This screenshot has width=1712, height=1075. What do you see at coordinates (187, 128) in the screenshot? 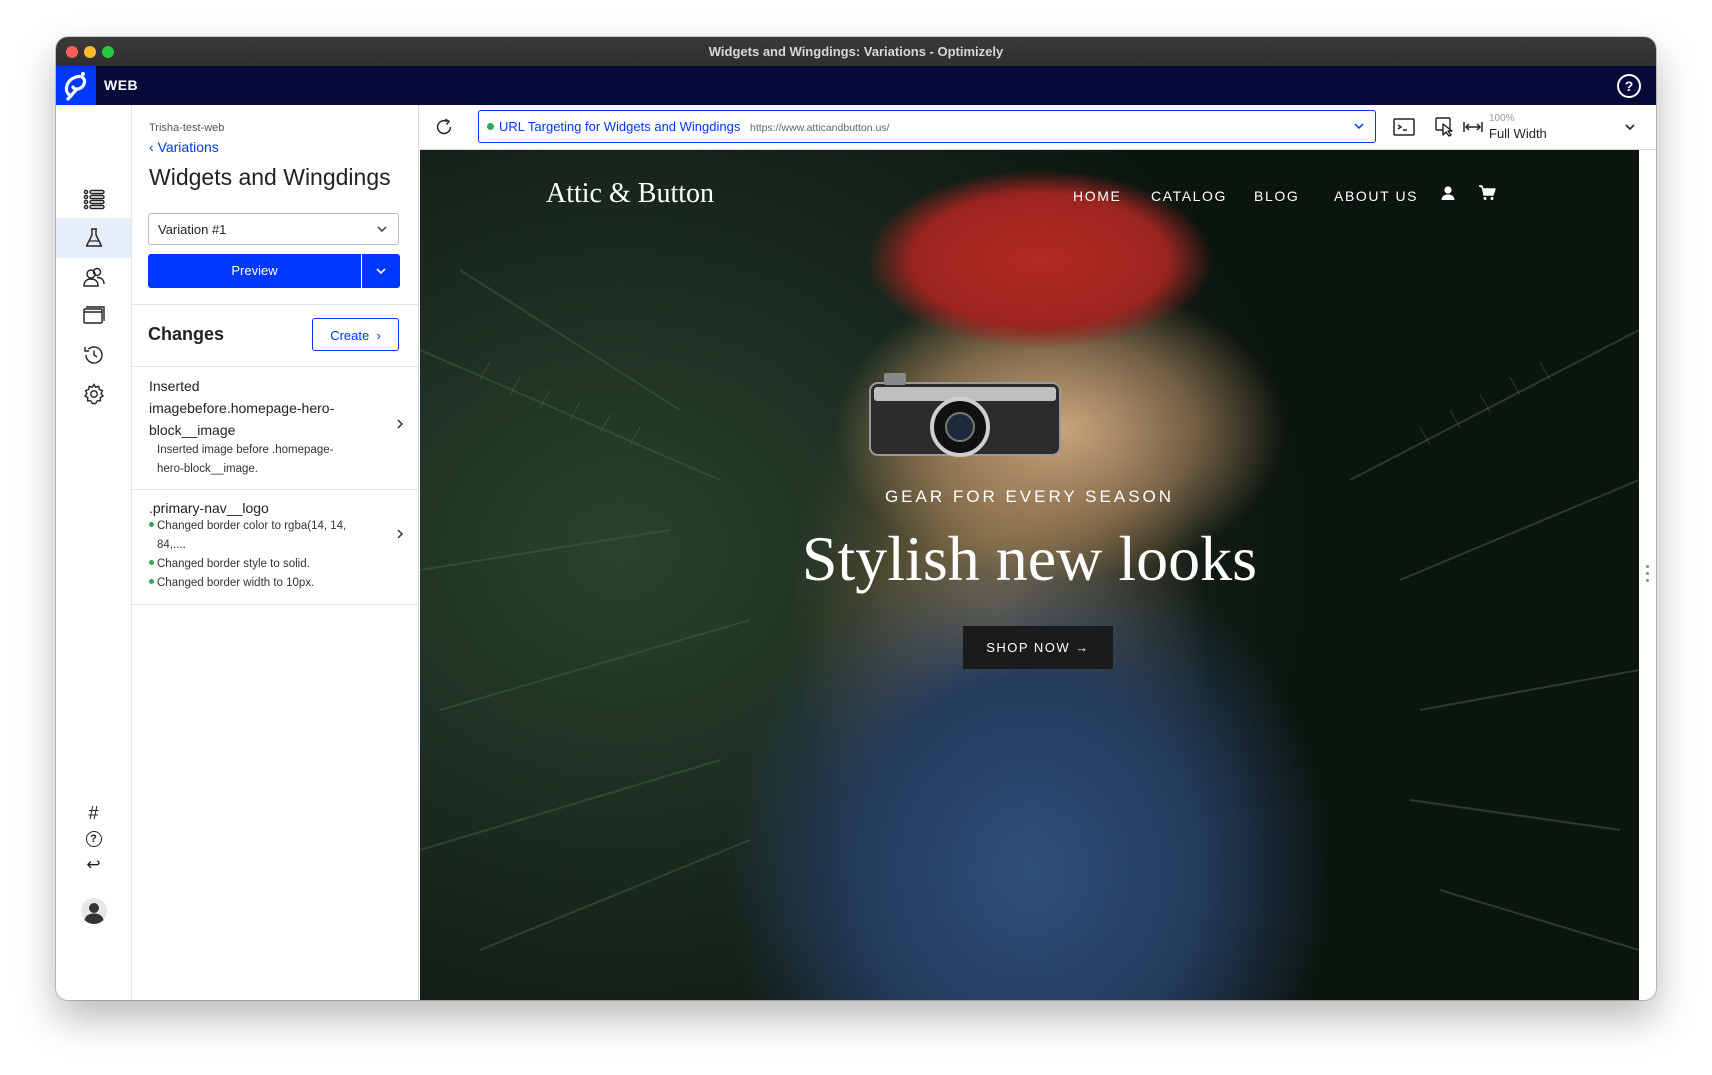
I see `project-name: Trisha-test-web` at bounding box center [187, 128].